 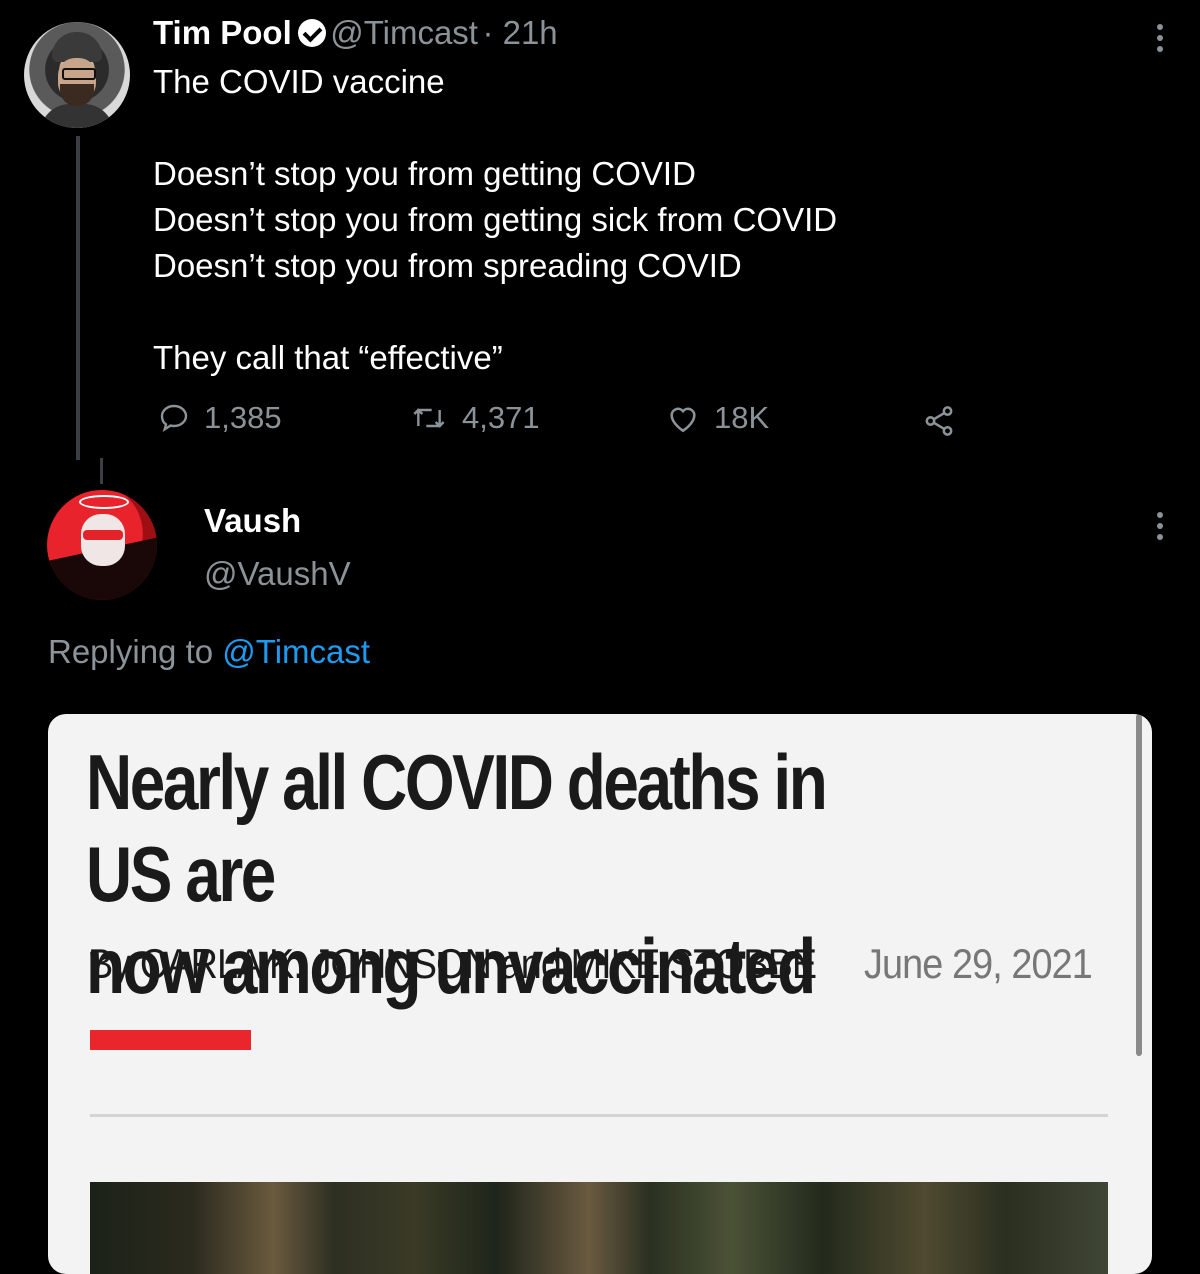 I want to click on tweet1-line: The COVID vaccine, so click(x=299, y=81).